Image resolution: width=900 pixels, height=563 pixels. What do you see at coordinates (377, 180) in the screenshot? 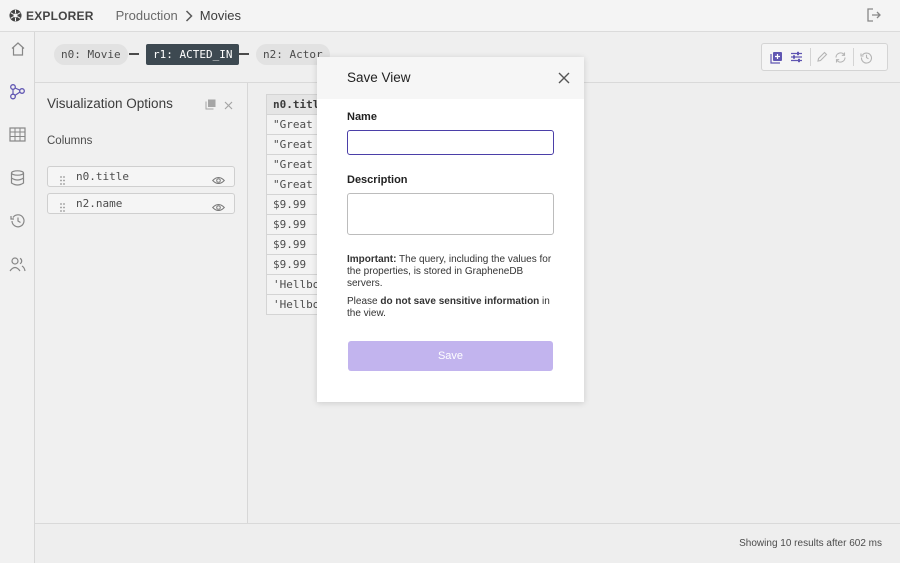
I see `description-label: Description` at bounding box center [377, 180].